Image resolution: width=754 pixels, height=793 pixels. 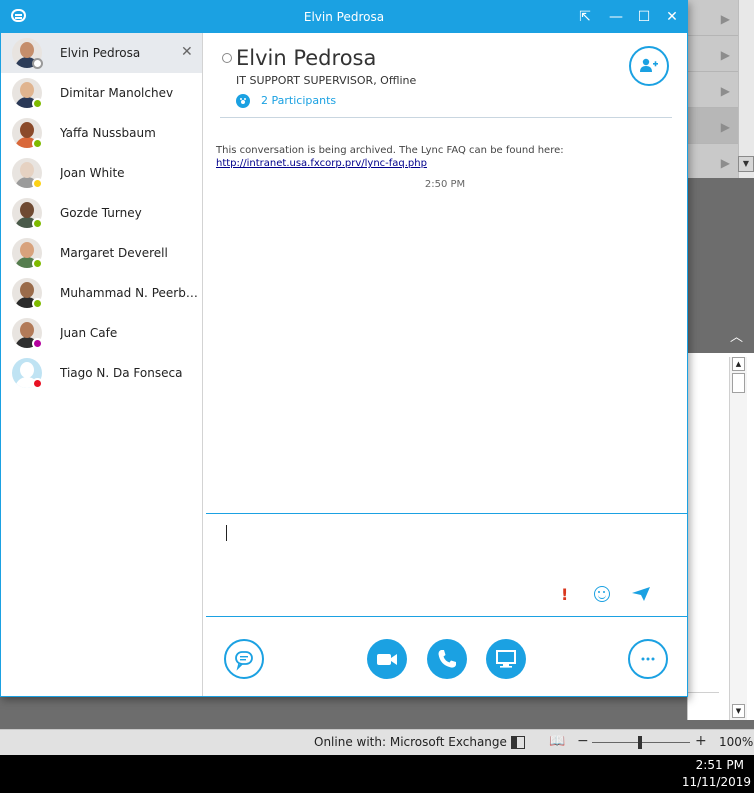 I want to click on presence-oof-indicator, so click(x=37, y=343).